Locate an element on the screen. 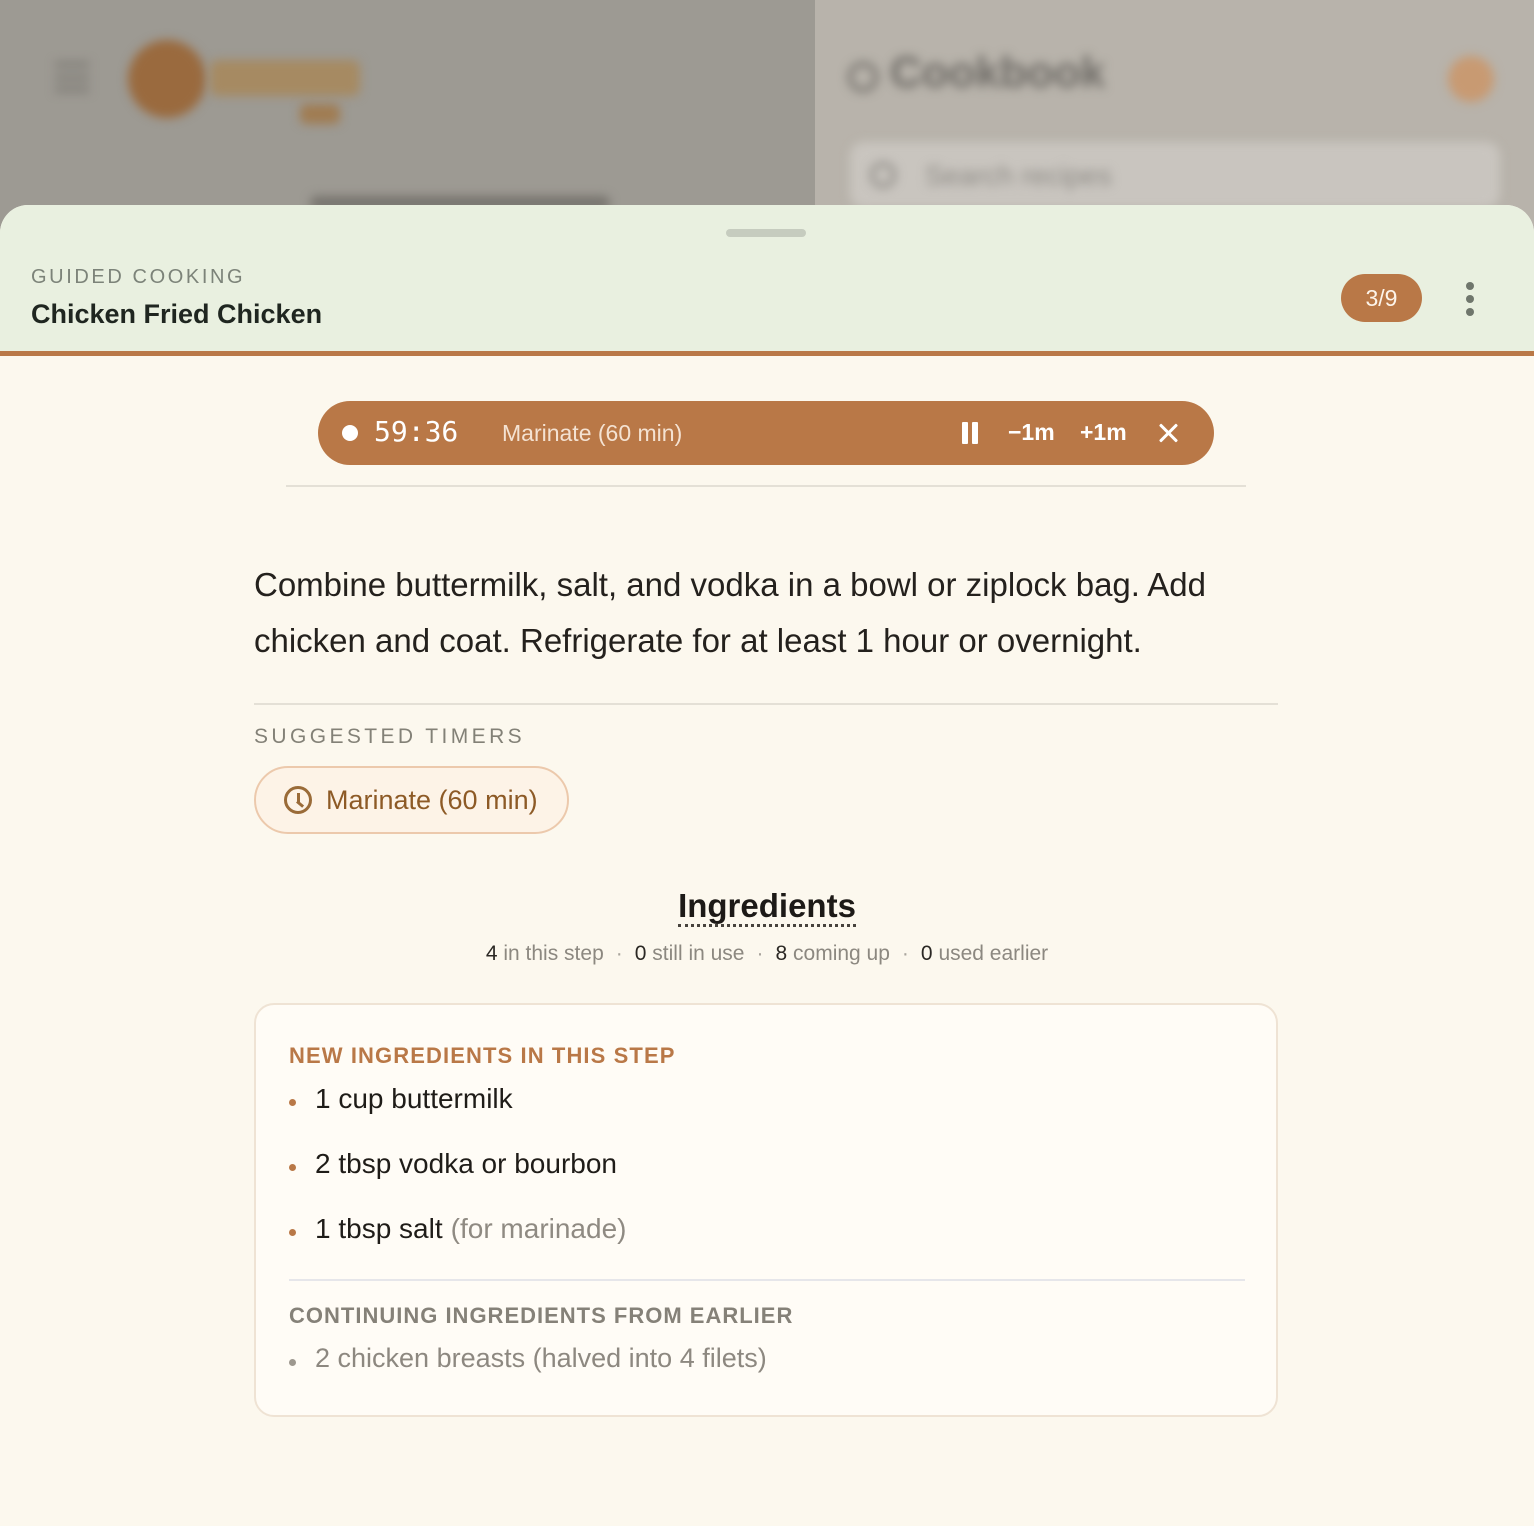  close-icon is located at coordinates (1168, 433).